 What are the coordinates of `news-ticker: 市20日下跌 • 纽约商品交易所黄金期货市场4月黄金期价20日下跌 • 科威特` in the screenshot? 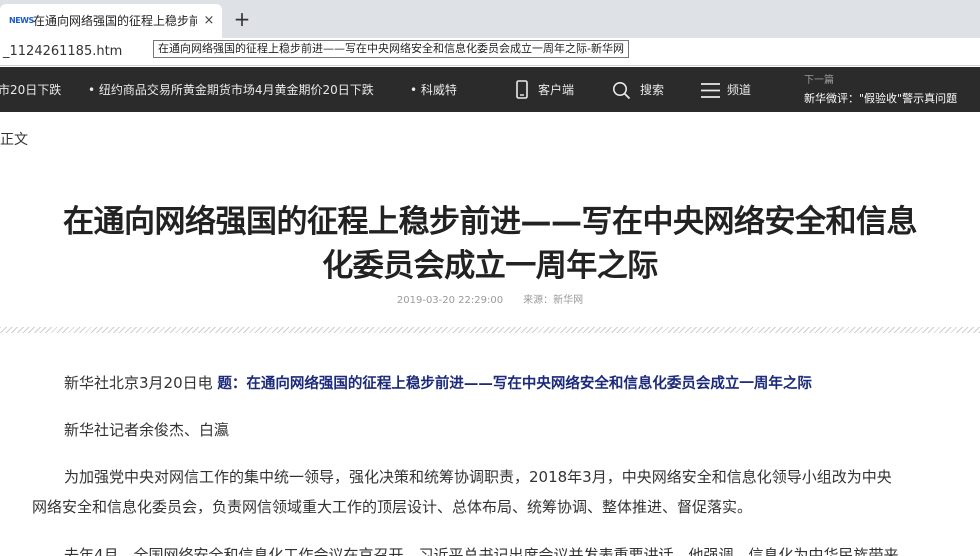 It's located at (247, 89).